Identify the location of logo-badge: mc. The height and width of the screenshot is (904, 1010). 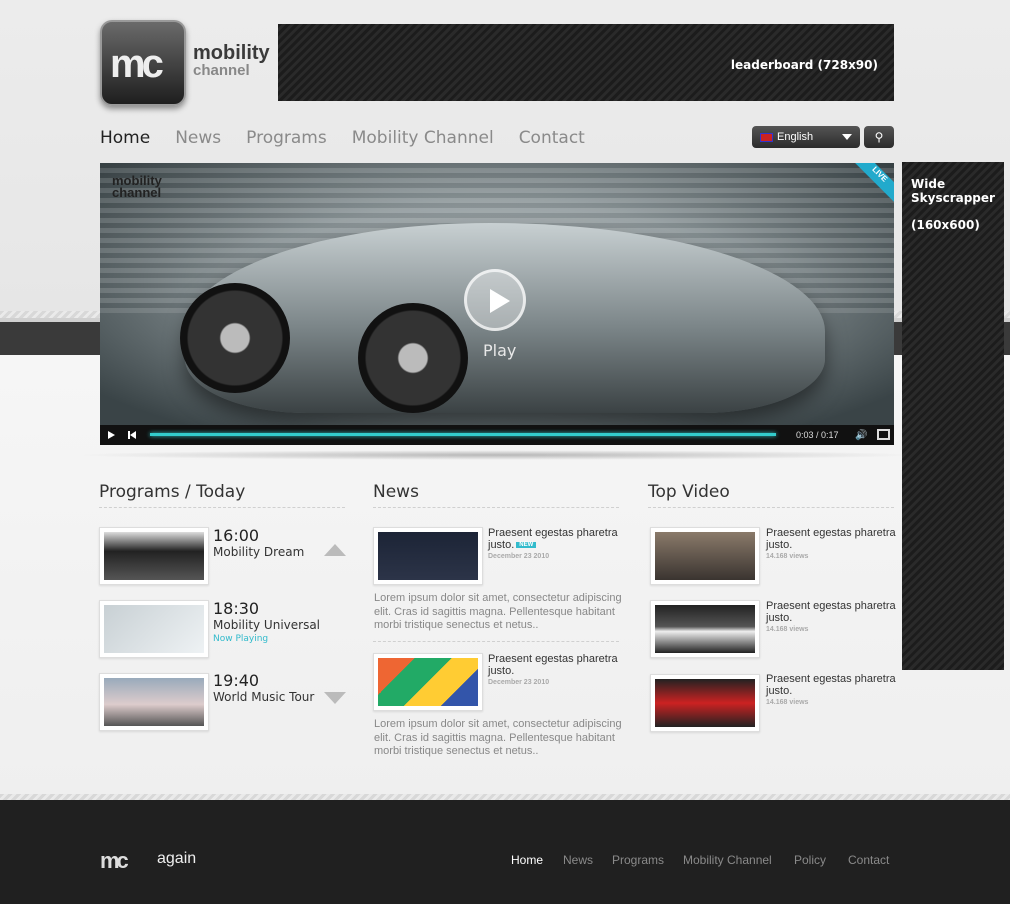
(143, 63).